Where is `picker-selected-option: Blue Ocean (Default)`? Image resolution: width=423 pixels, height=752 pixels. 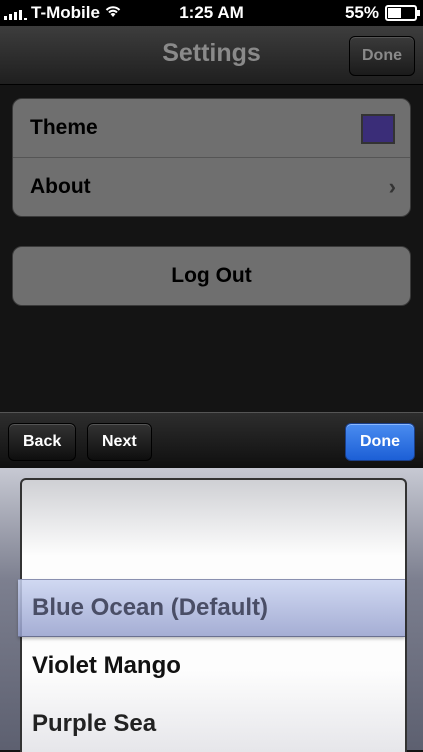
picker-selected-option: Blue Ocean (Default) is located at coordinates (150, 607).